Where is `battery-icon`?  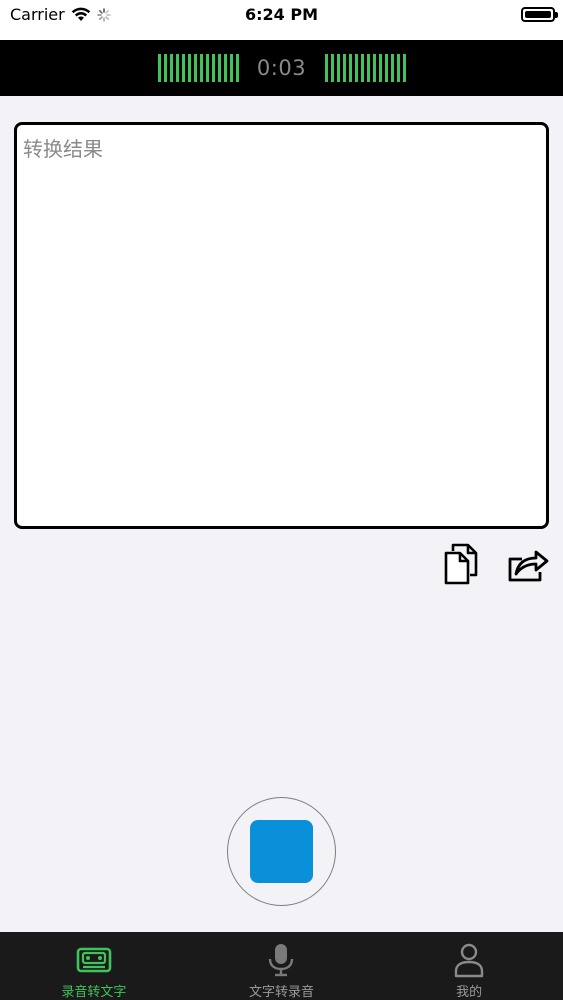 battery-icon is located at coordinates (539, 14).